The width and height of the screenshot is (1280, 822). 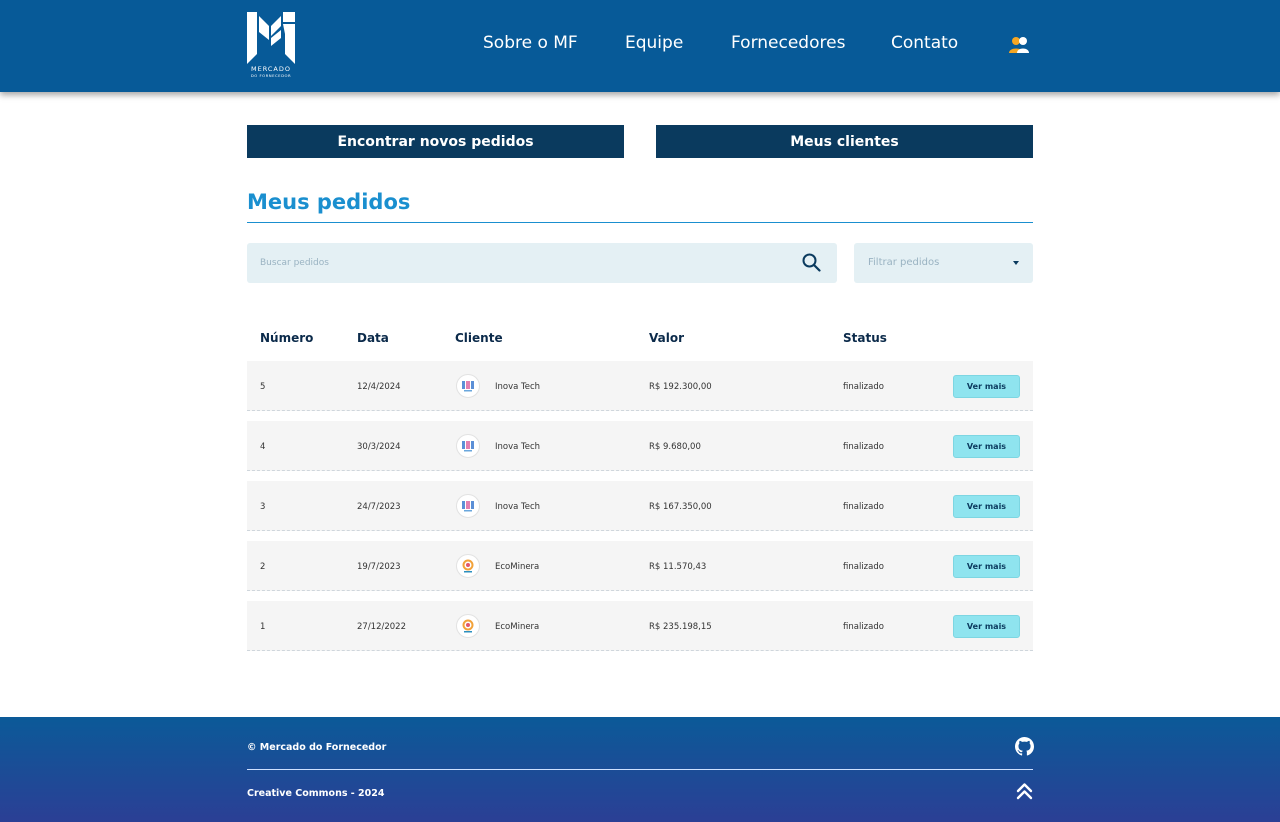 I want to click on scroll-top-icon, so click(x=1024, y=791).